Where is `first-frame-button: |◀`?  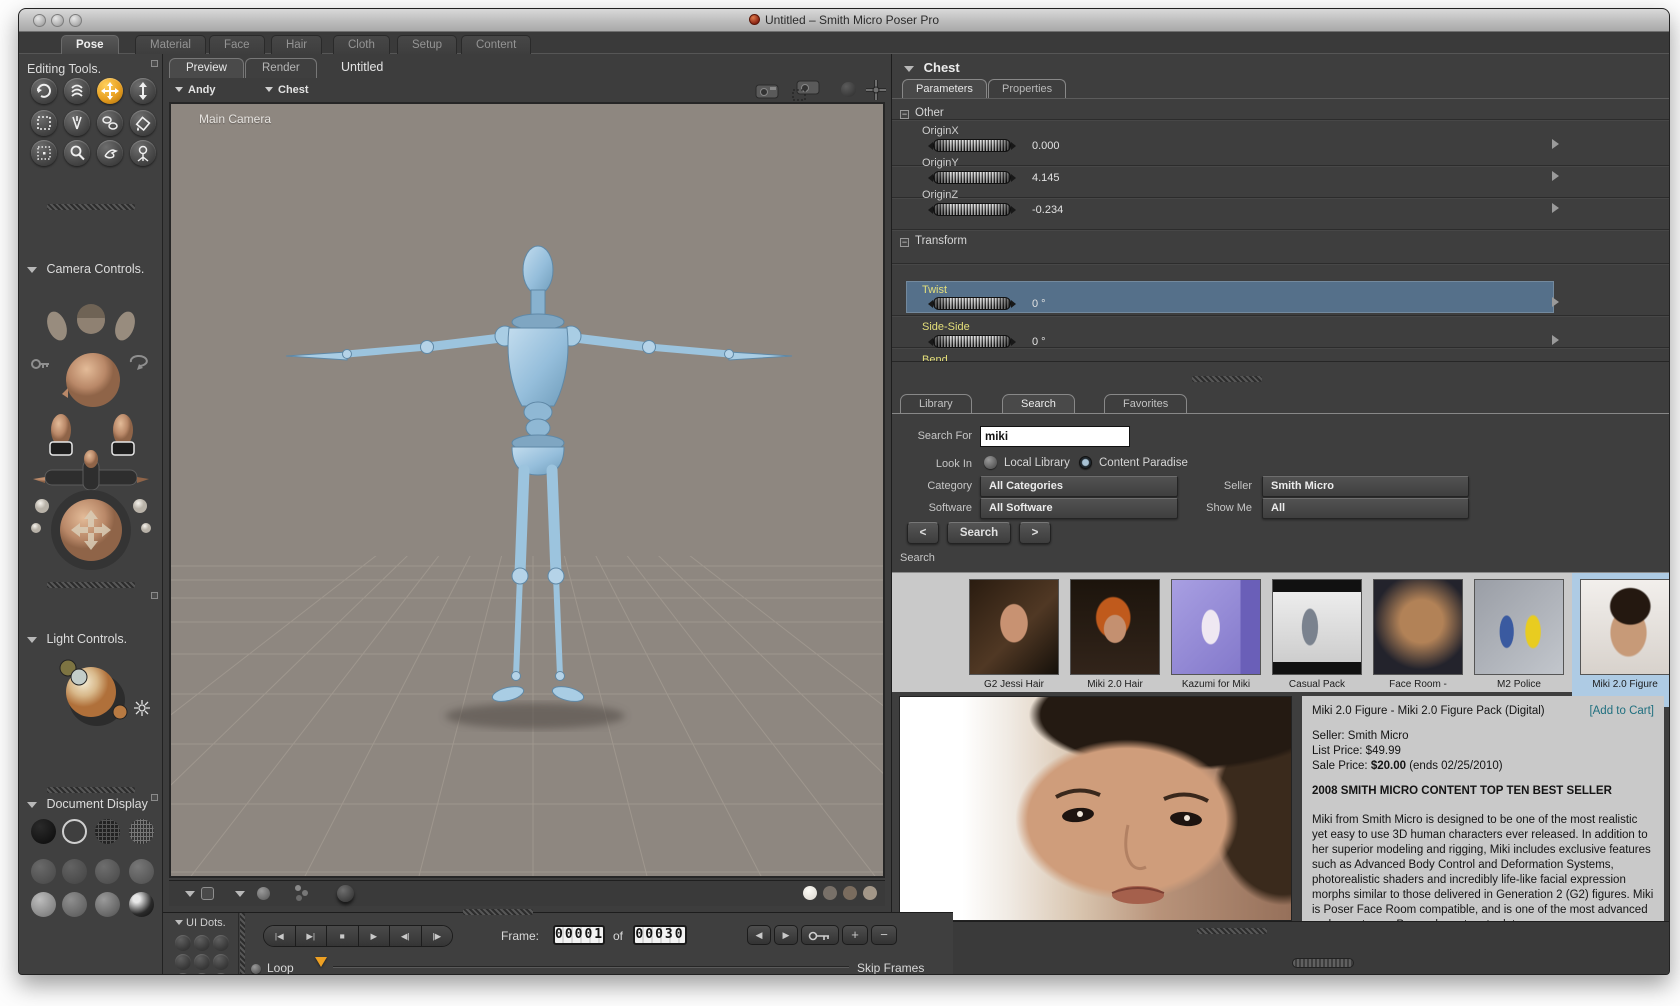
first-frame-button: |◀ is located at coordinates (280, 936).